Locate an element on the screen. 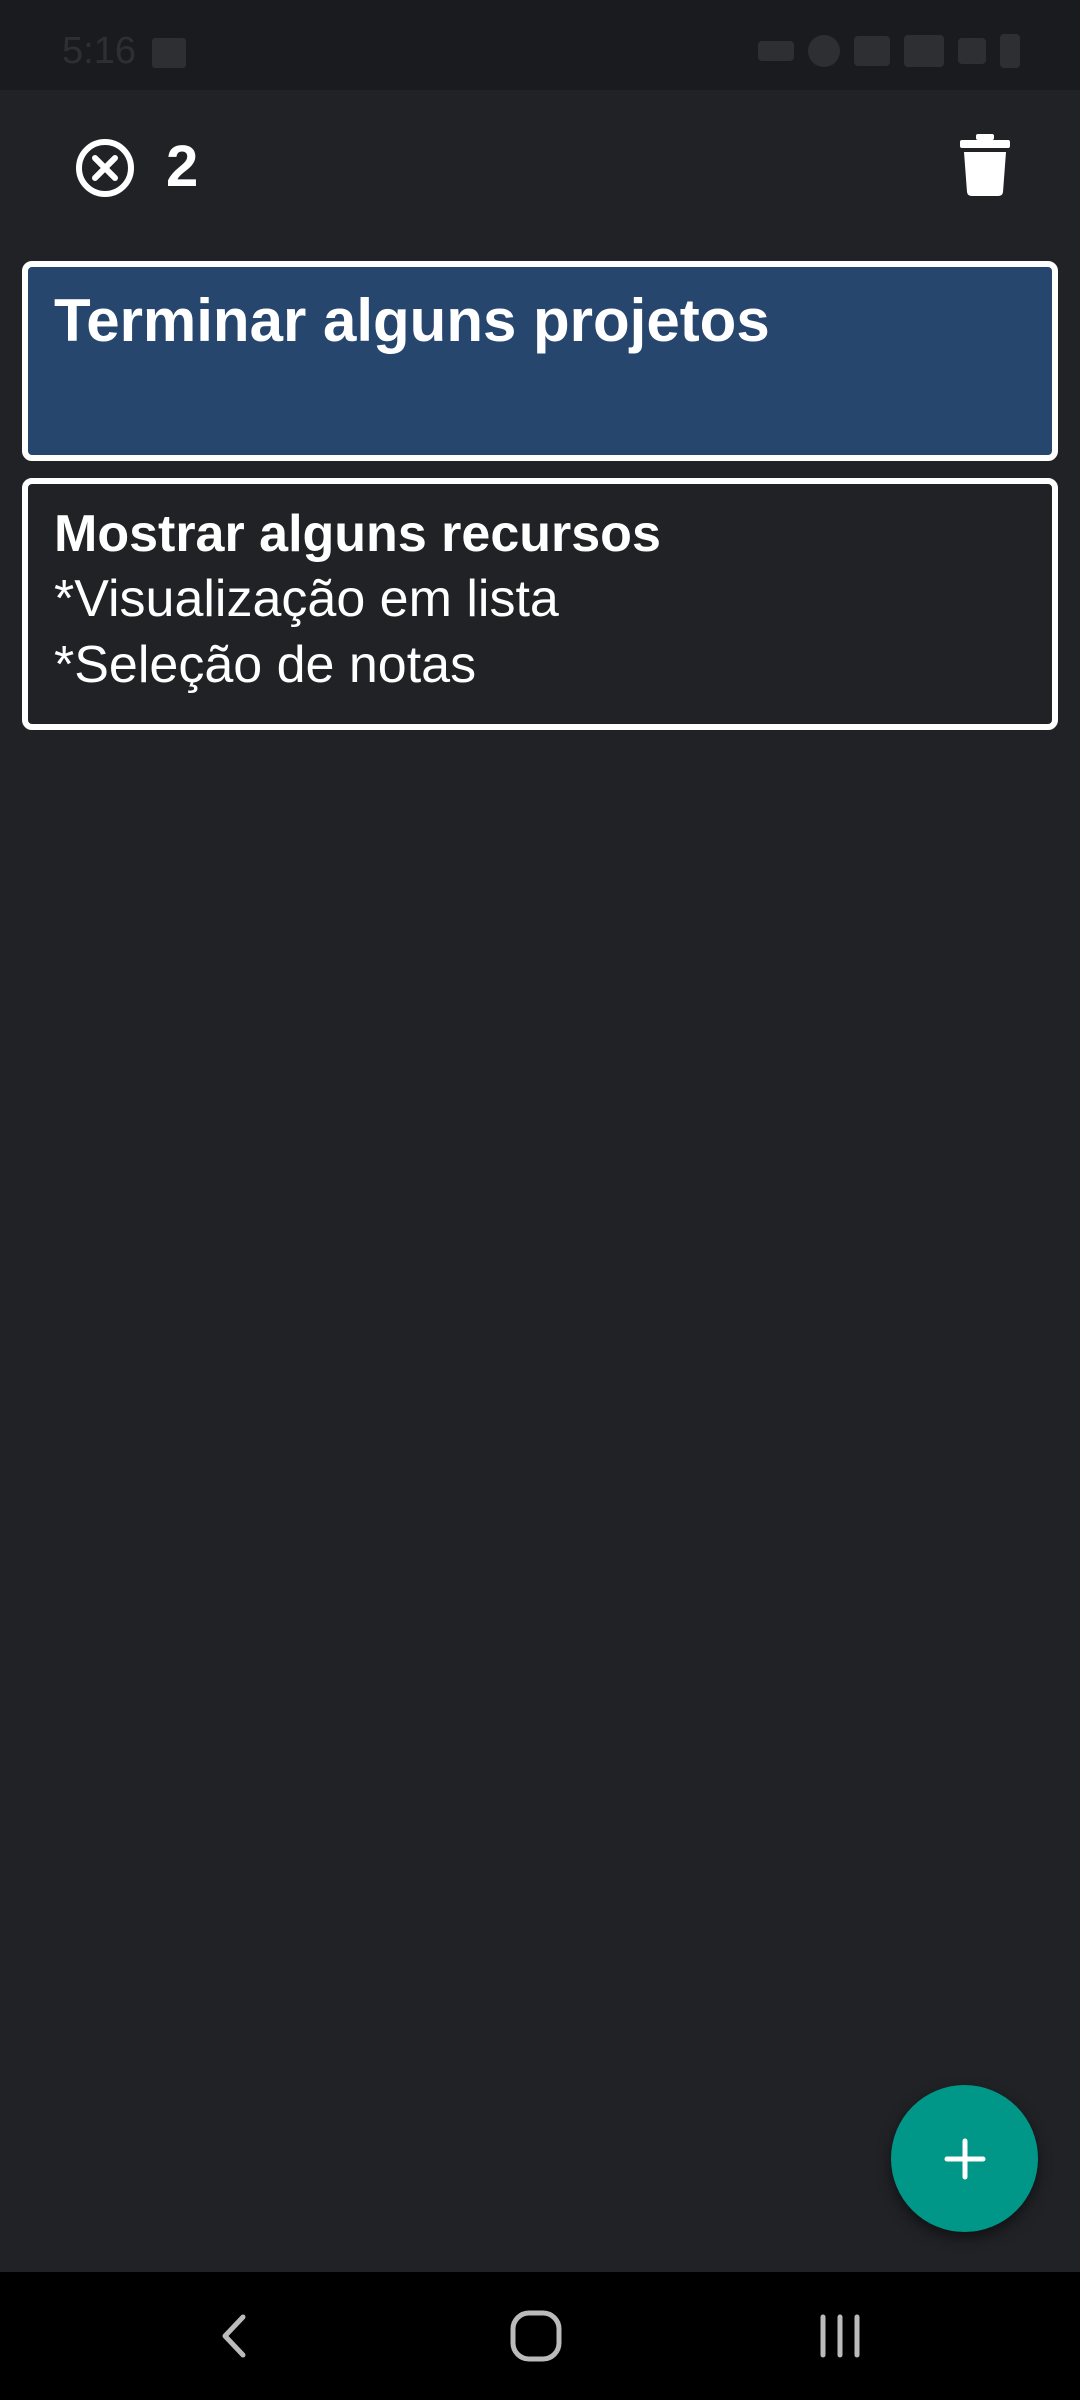  battery-icon is located at coordinates (1010, 51).